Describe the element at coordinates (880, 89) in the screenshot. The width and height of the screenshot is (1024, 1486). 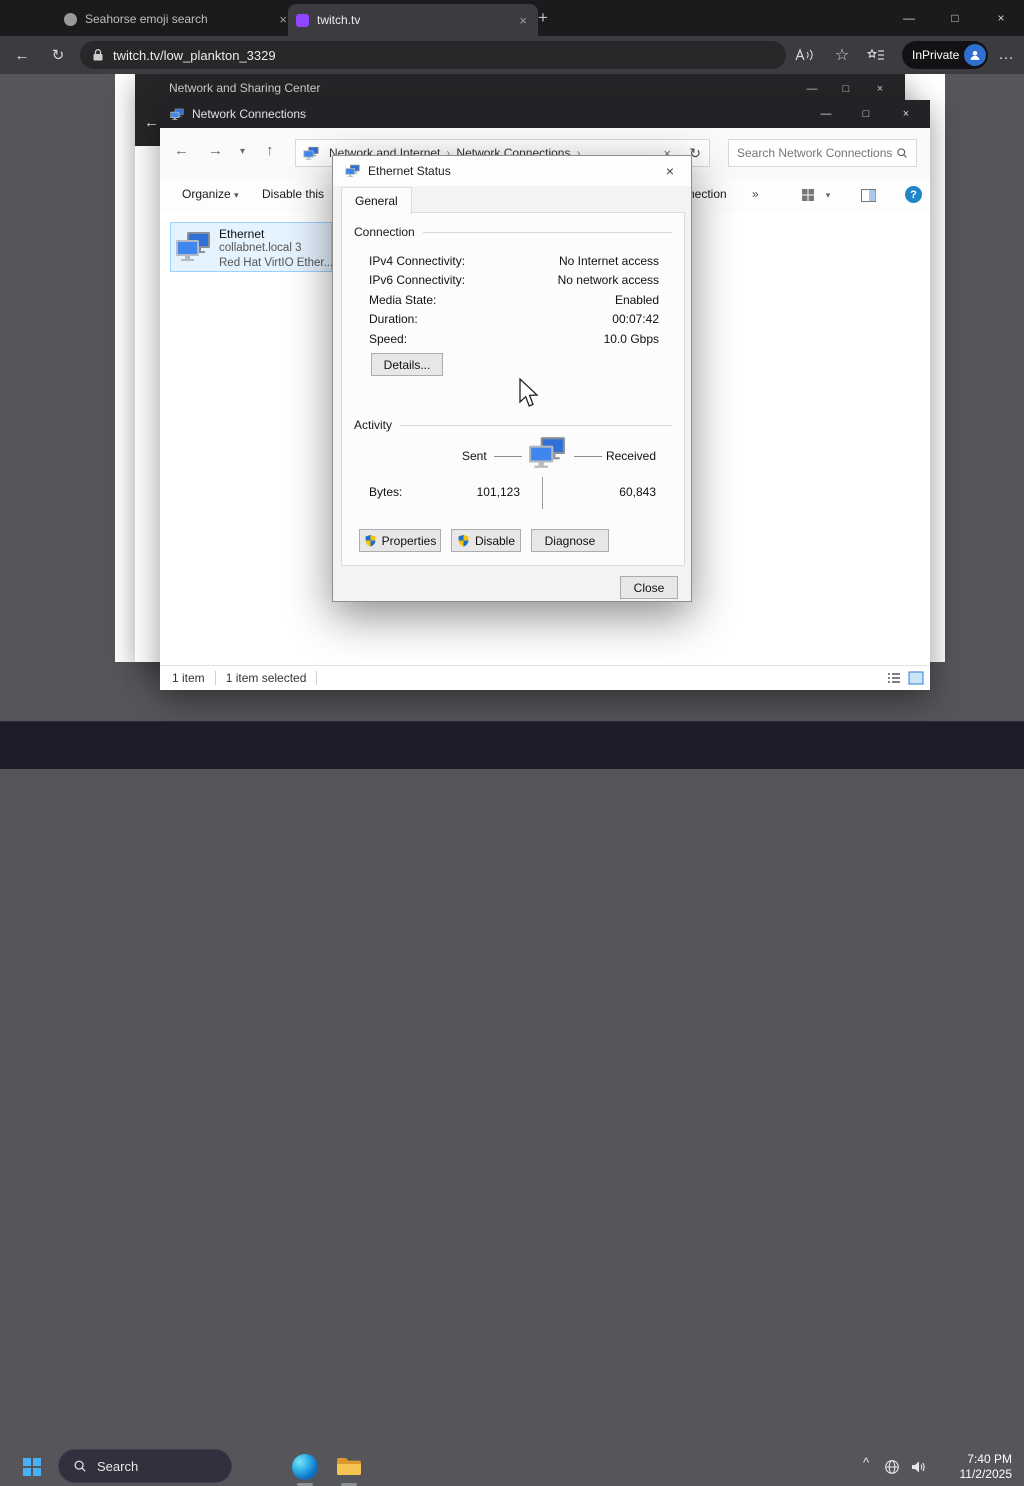
I see `nsc-close-button: ×` at that location.